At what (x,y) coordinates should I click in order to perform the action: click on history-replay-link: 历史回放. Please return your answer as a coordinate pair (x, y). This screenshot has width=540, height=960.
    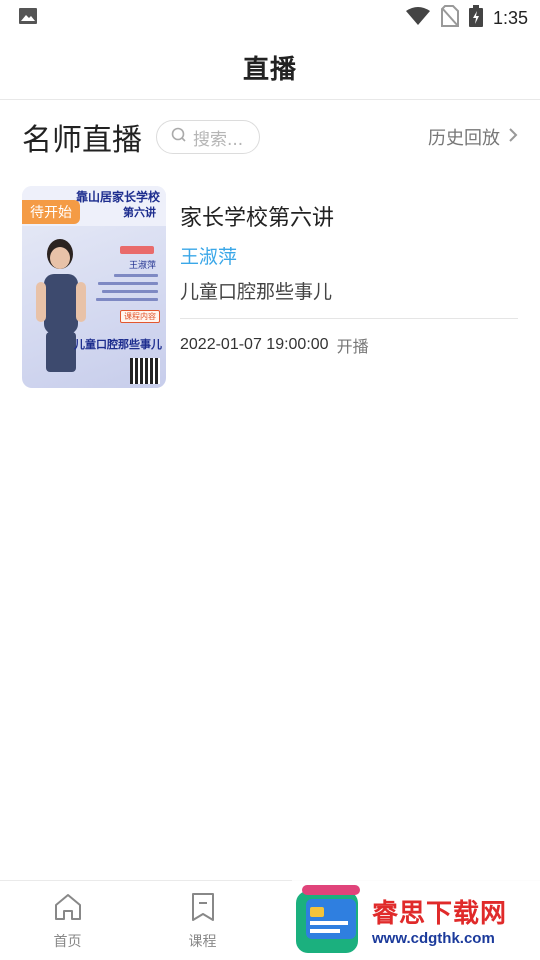
    Looking at the image, I should click on (473, 137).